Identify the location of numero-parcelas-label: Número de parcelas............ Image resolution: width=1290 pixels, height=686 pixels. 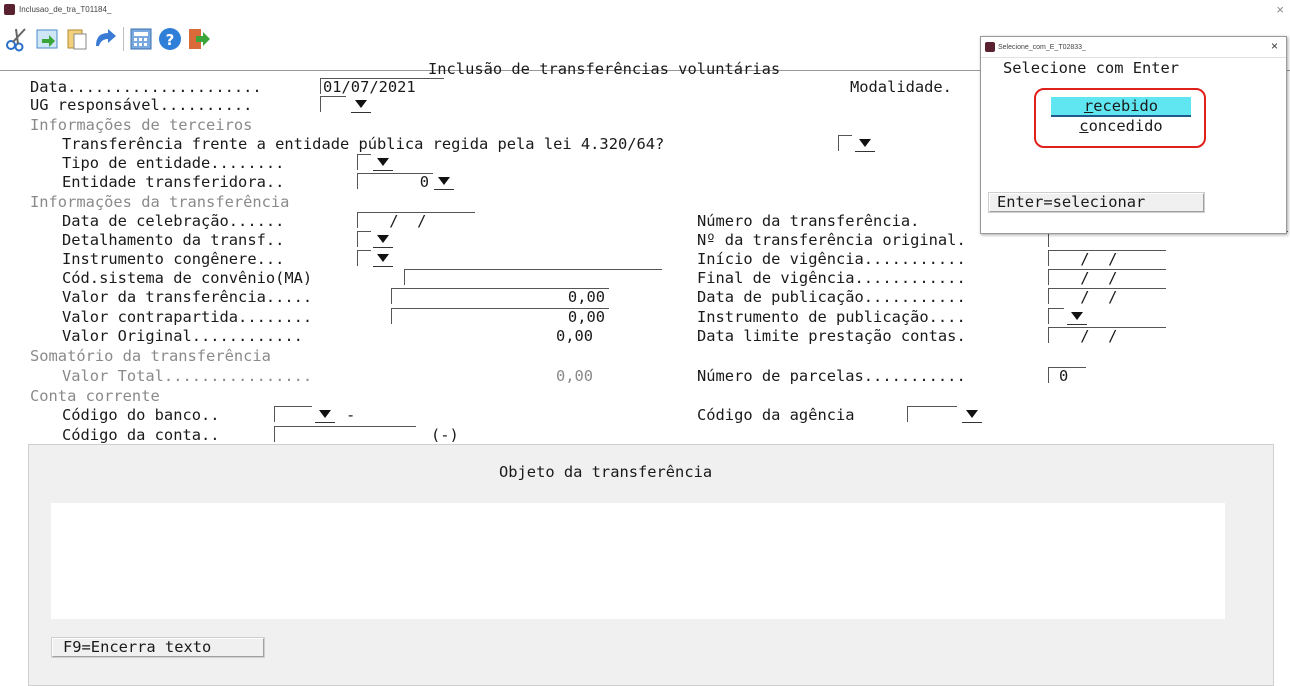
(831, 376).